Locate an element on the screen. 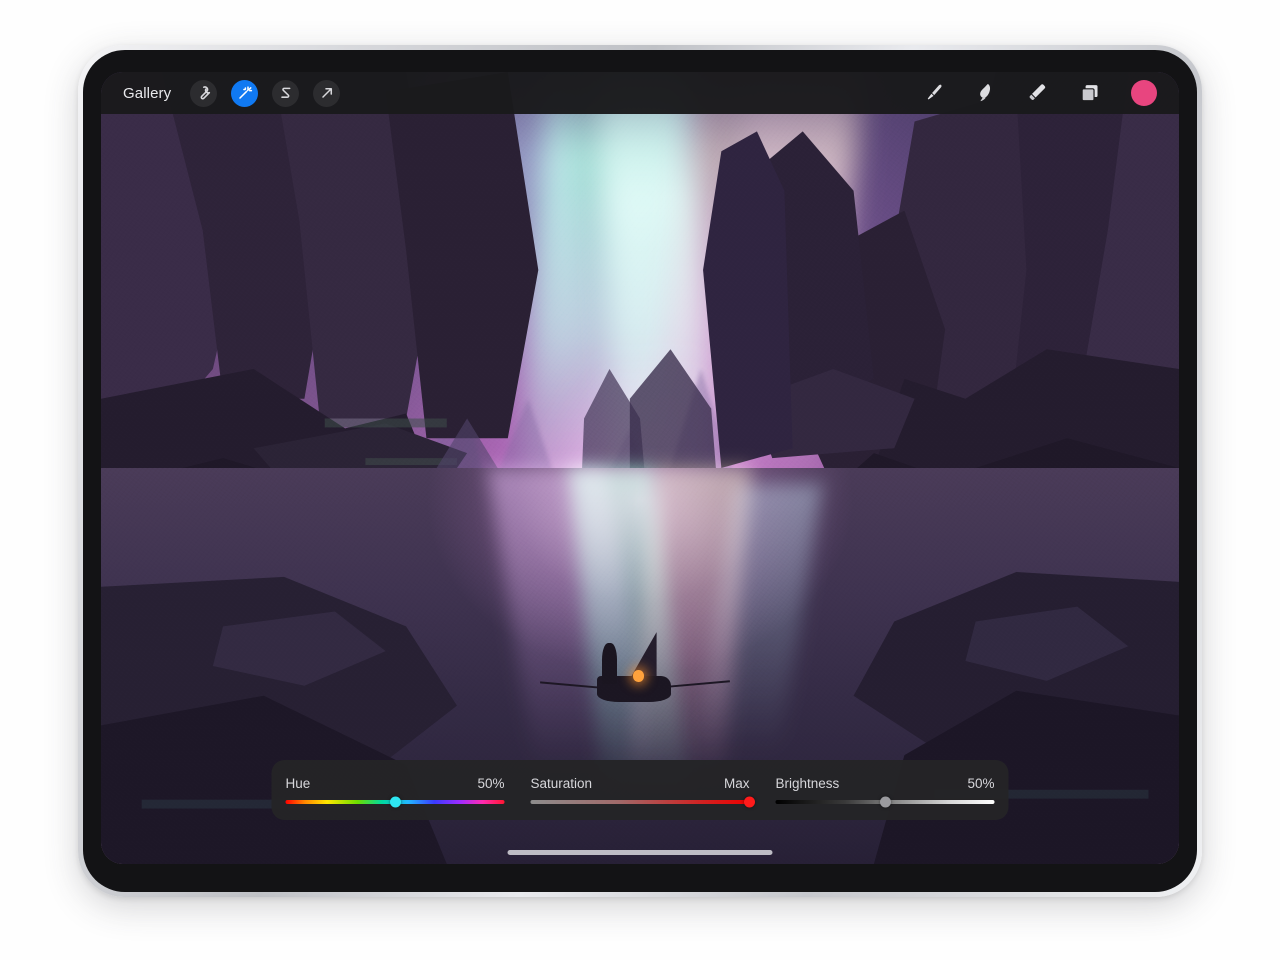  layers-button is located at coordinates (1090, 93).